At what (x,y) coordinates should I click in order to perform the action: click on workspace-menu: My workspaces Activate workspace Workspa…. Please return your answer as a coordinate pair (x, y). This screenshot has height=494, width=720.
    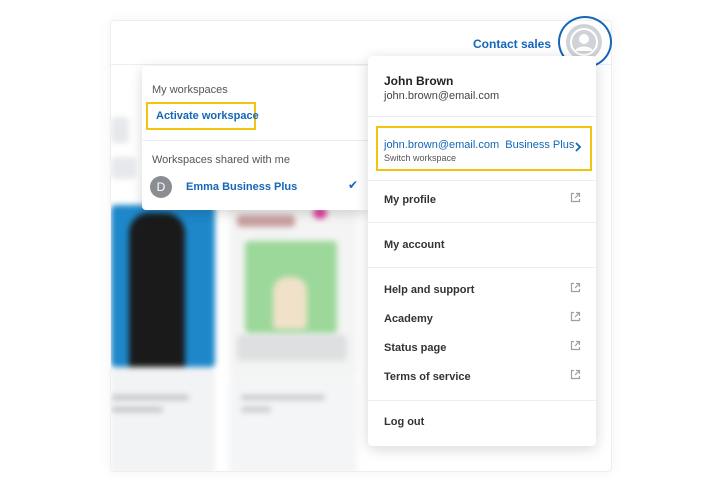
    Looking at the image, I should click on (256, 138).